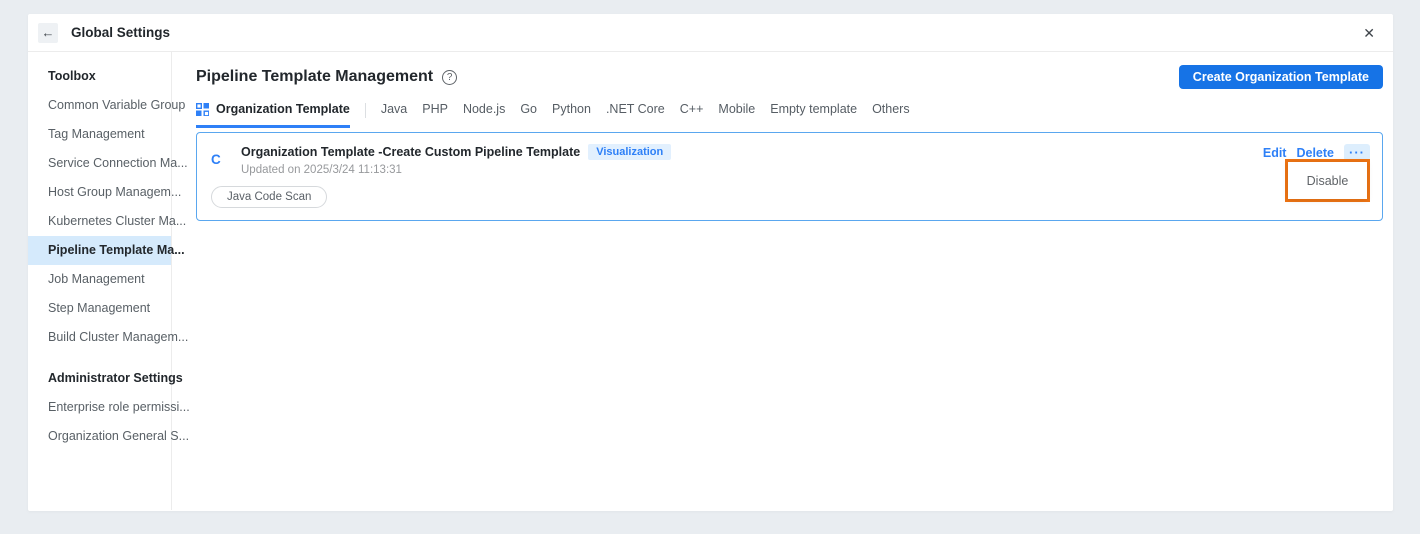  Describe the element at coordinates (571, 115) in the screenshot. I see `tab-python: Python` at that location.